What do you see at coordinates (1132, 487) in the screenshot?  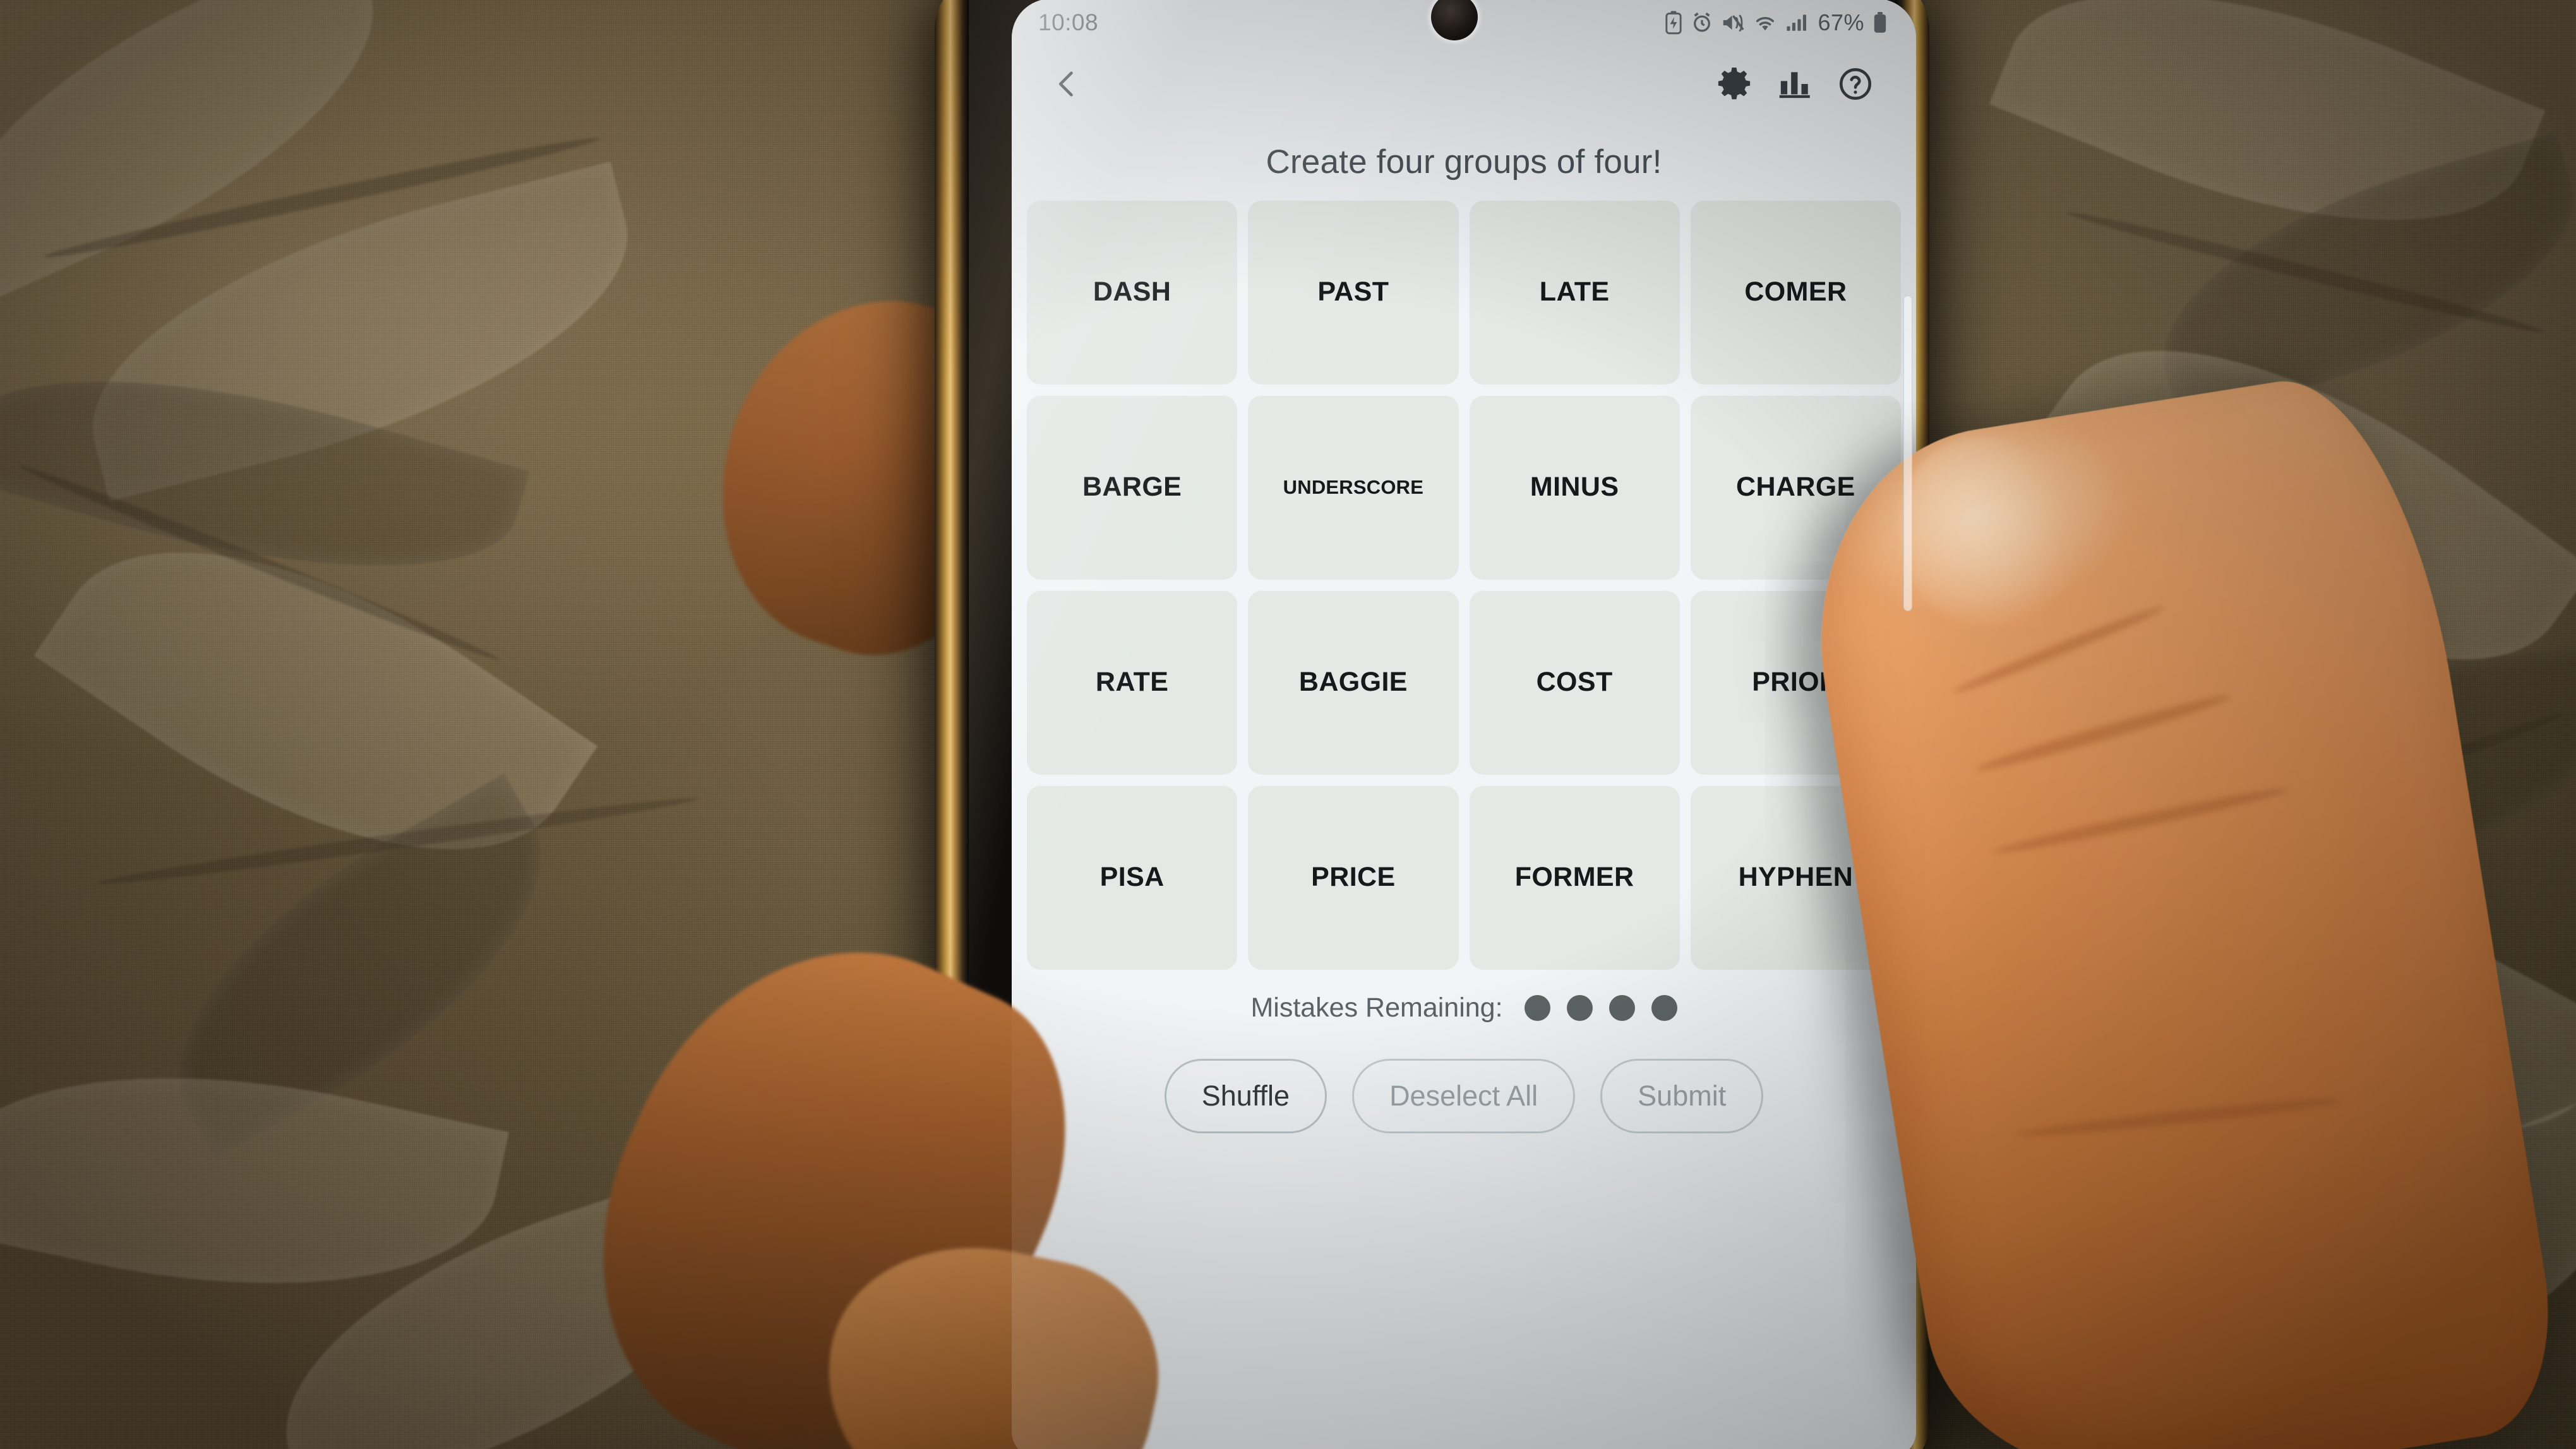 I see `word-tile: BARGE` at bounding box center [1132, 487].